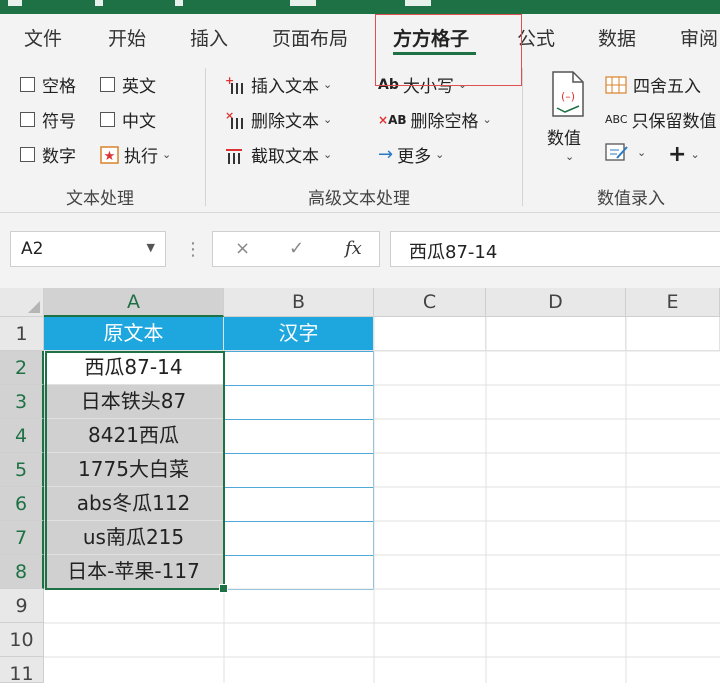  I want to click on dropdown-arrow-icon: ▼, so click(151, 247).